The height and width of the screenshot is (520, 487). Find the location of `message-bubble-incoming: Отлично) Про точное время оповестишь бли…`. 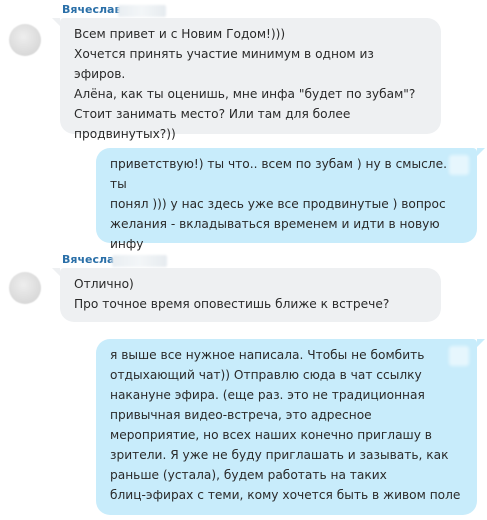

message-bubble-incoming: Отлично) Про точное время оповестишь бли… is located at coordinates (250, 295).